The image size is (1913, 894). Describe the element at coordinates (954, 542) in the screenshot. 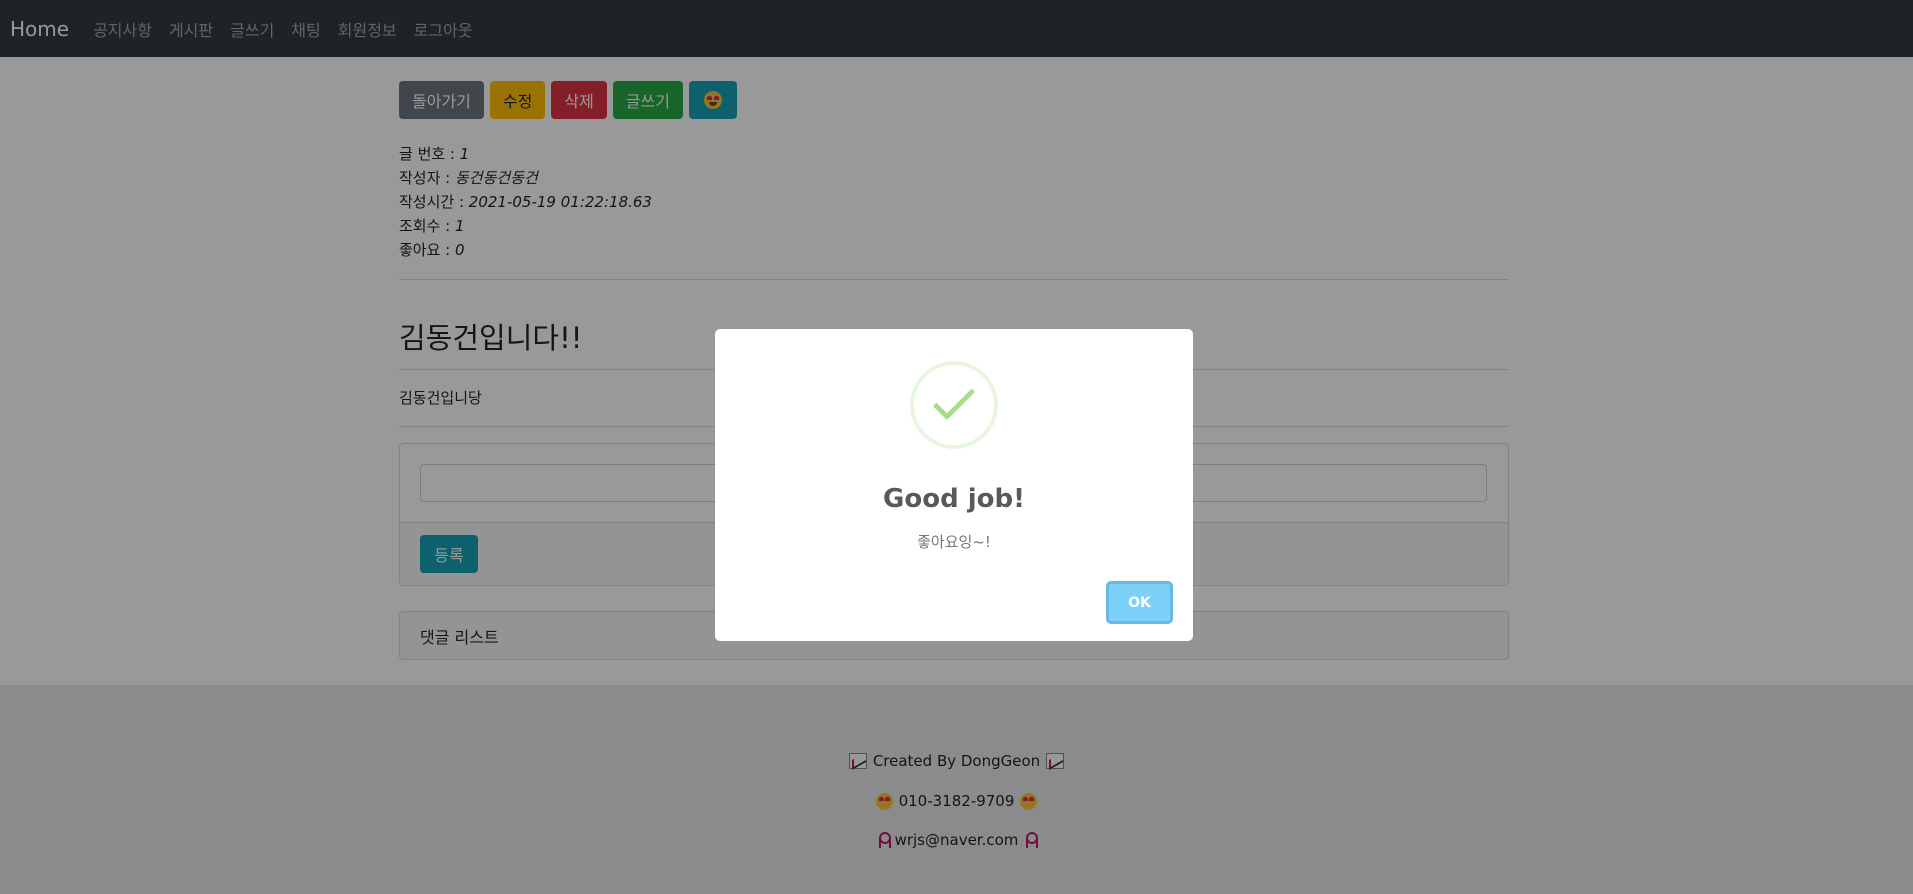

I see `modal-text: 좋아요잉~!` at that location.